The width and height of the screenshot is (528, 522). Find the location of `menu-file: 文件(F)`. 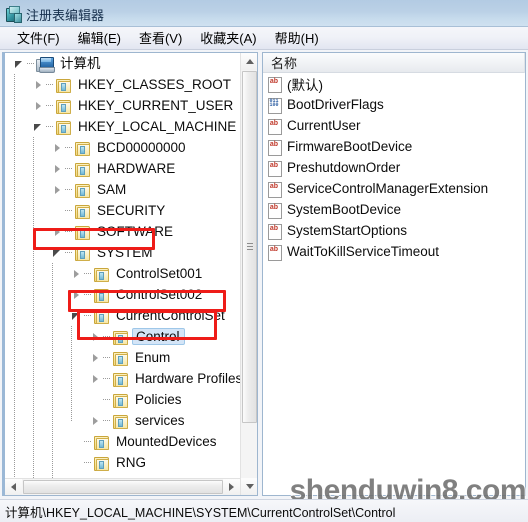

menu-file: 文件(F) is located at coordinates (38, 38).